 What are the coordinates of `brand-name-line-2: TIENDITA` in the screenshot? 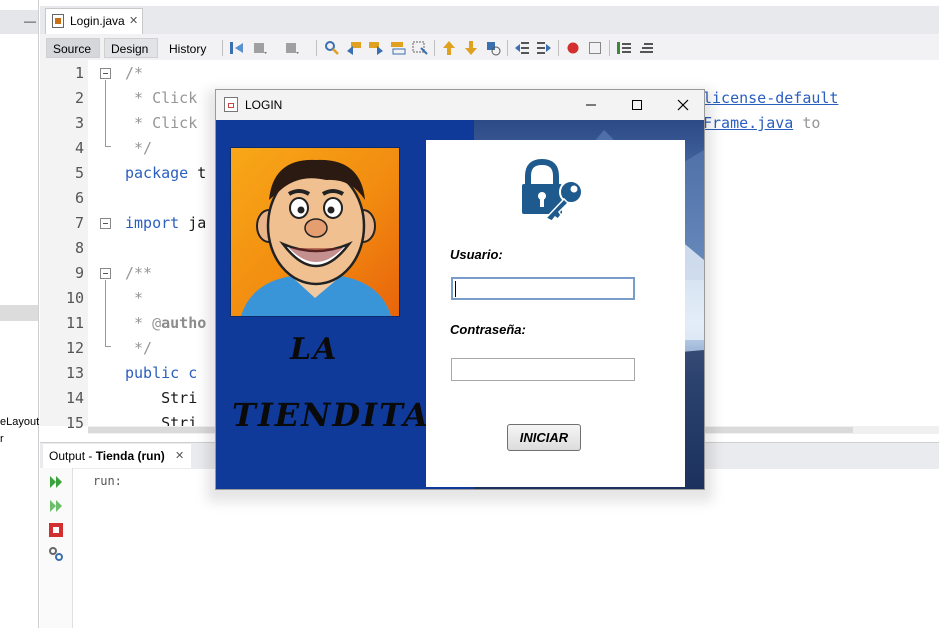 It's located at (331, 415).